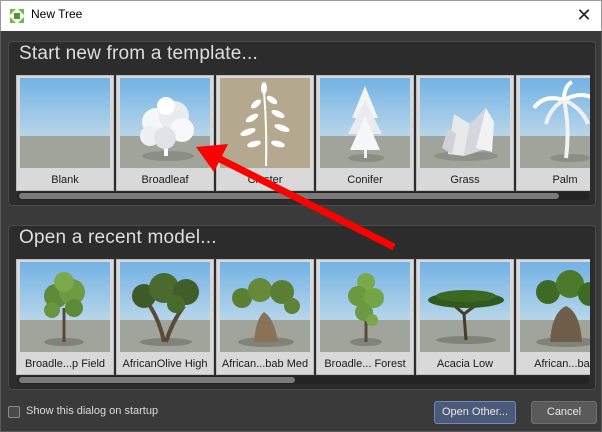 Image resolution: width=602 pixels, height=432 pixels. Describe the element at coordinates (17, 16) in the screenshot. I see `app-tree-icon` at that location.